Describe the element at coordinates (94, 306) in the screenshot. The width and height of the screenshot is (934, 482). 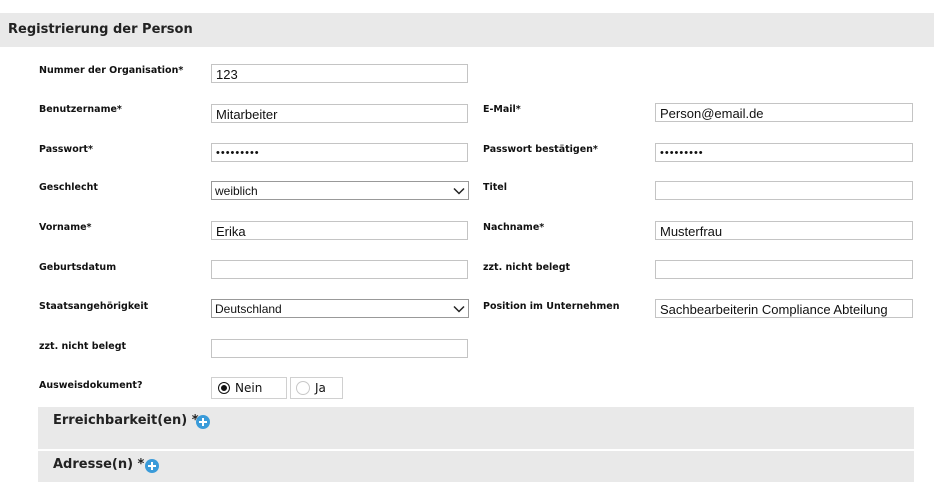
I see `nationality-label: Staatsangehörigkeit` at that location.